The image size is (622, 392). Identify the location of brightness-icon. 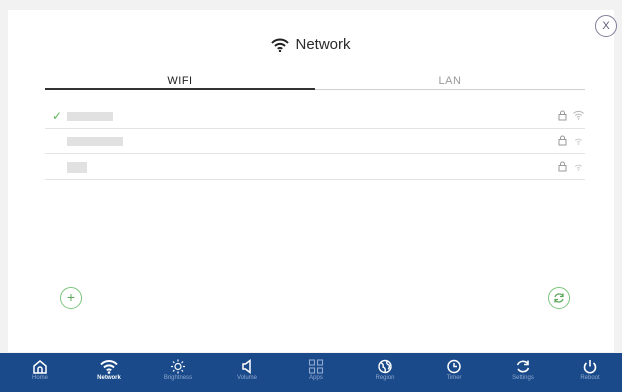
(178, 366).